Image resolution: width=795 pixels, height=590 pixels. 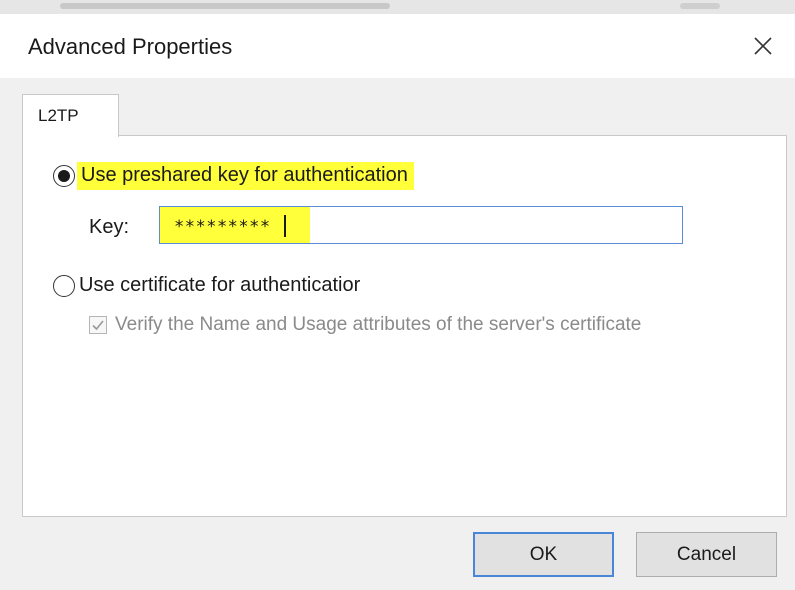 I want to click on key-value: *********, so click(x=222, y=227).